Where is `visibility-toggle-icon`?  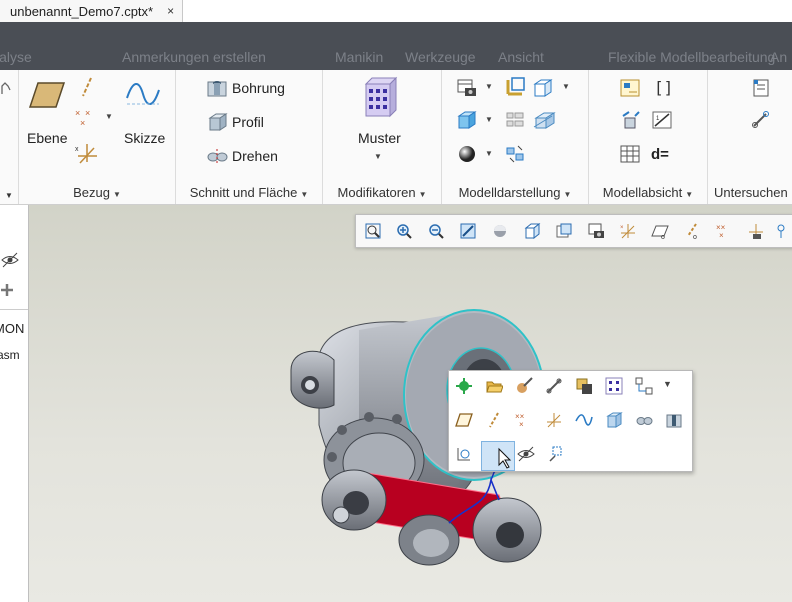
visibility-toggle-icon is located at coordinates (584, 386).